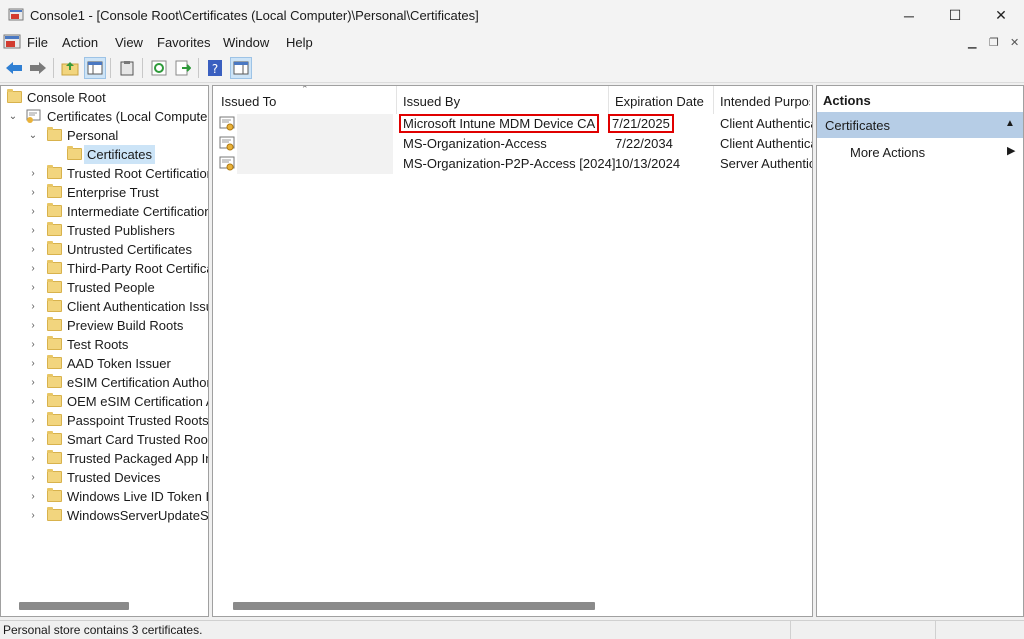 This screenshot has width=1024, height=639. What do you see at coordinates (104, 401) in the screenshot?
I see `tree-item-oem-esim: › OEM eSIM Certification A` at bounding box center [104, 401].